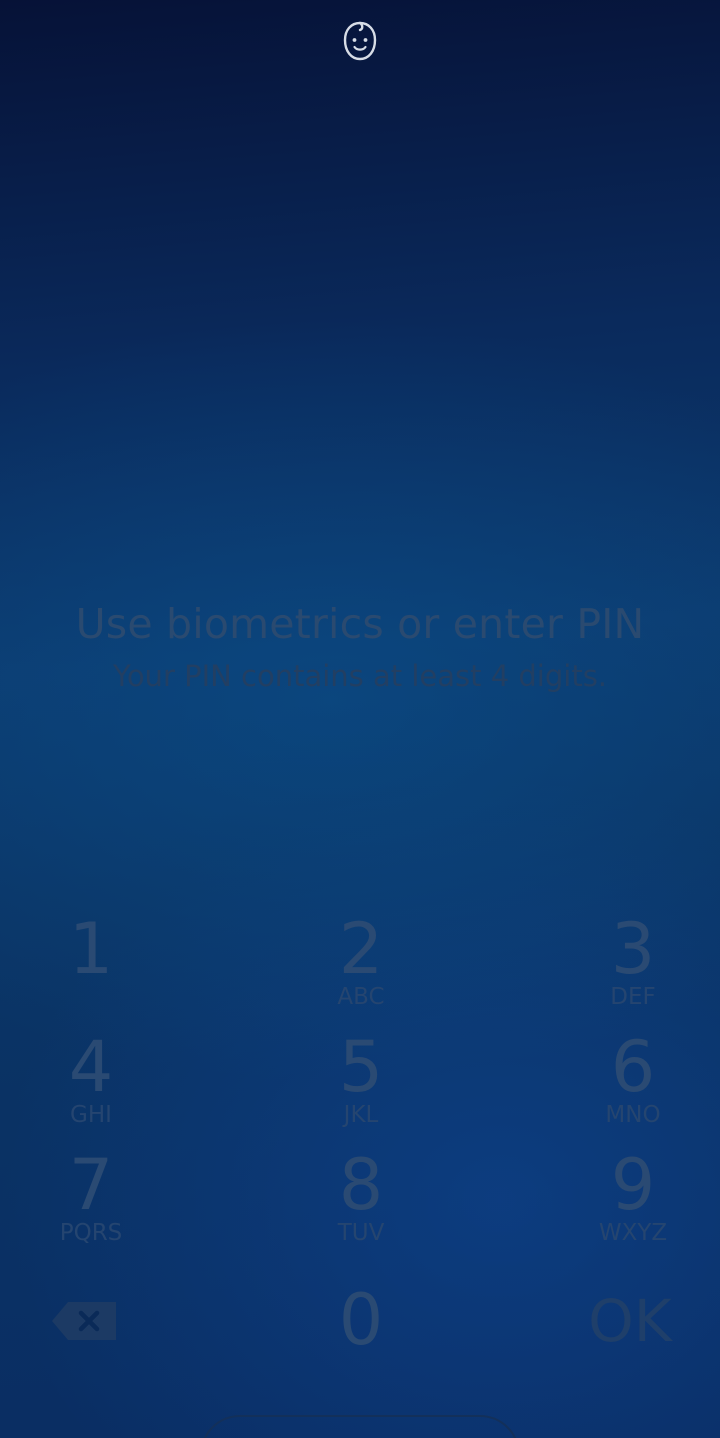 The width and height of the screenshot is (720, 1438). Describe the element at coordinates (360, 41) in the screenshot. I see `baby-face-icon` at that location.